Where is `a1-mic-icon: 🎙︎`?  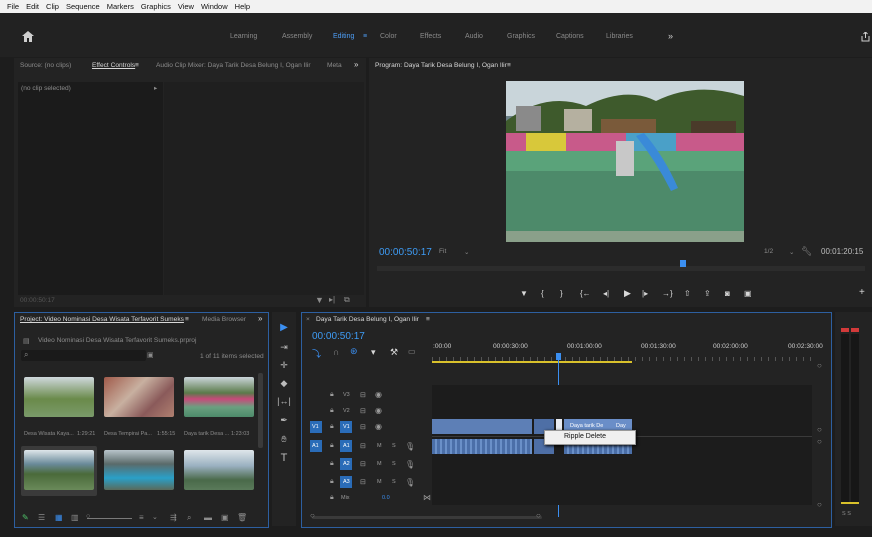 a1-mic-icon: 🎙︎ is located at coordinates (410, 446).